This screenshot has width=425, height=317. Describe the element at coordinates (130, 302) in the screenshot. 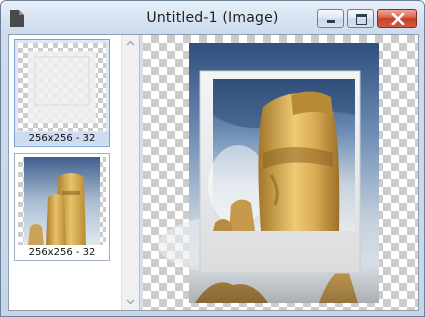

I see `chevron-down-icon` at that location.